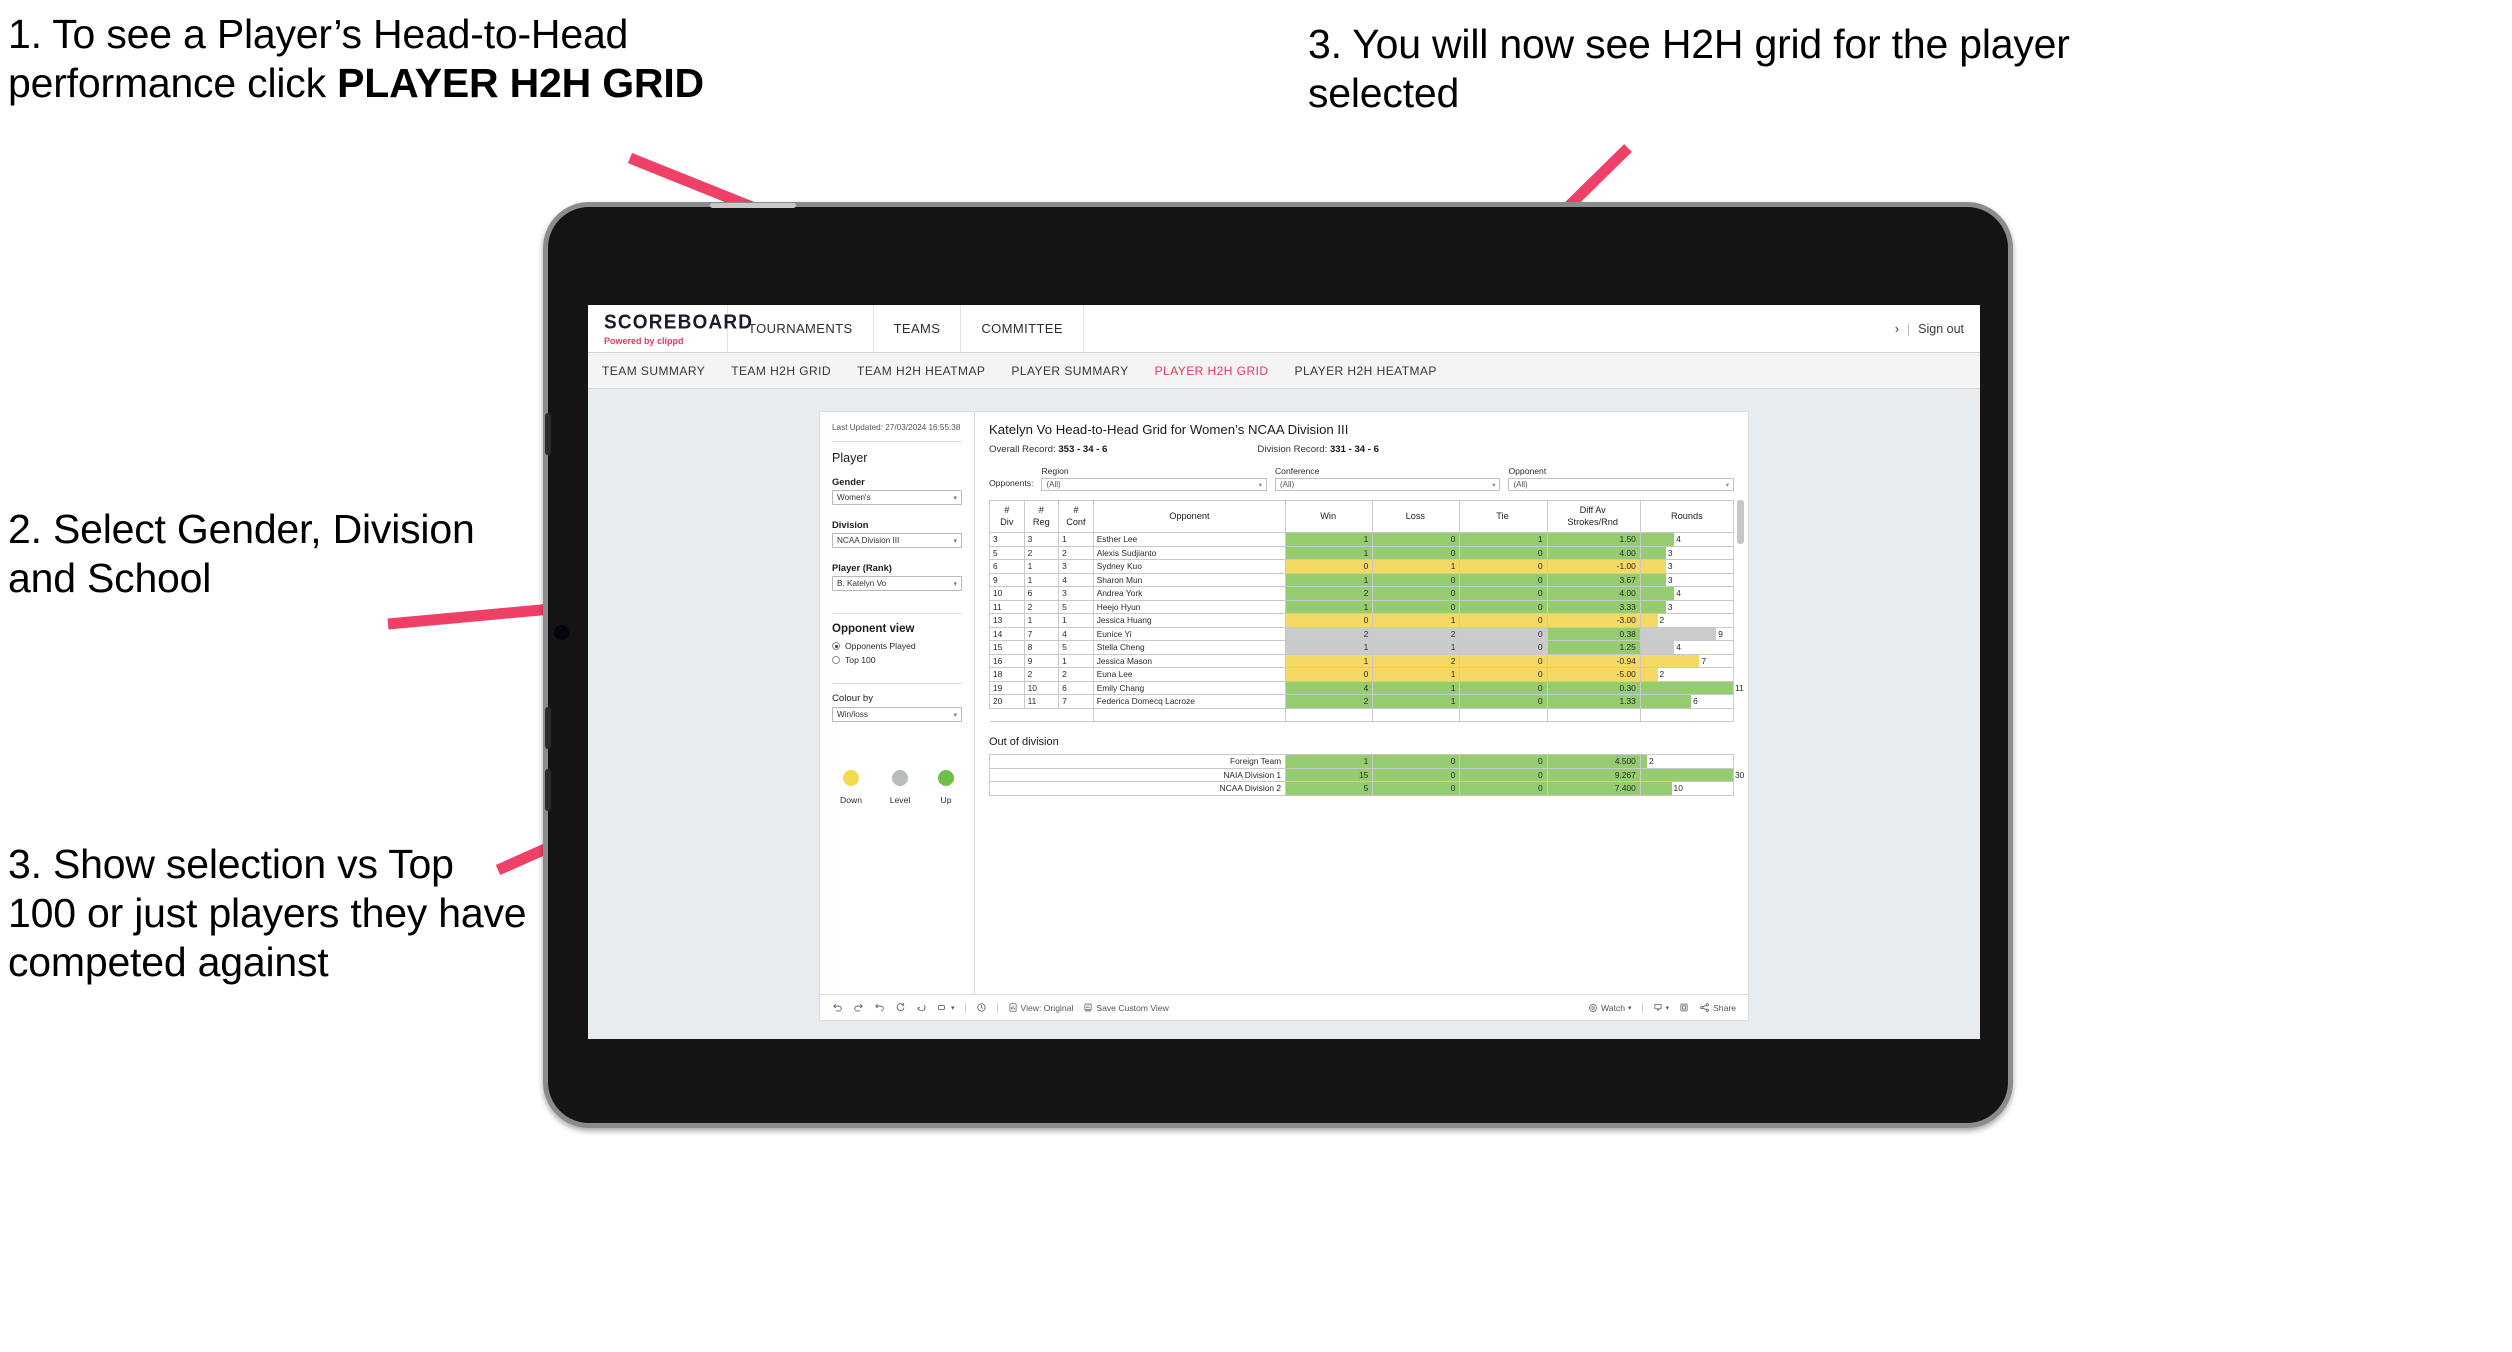 The image size is (2512, 1352). Describe the element at coordinates (897, 498) in the screenshot. I see `filter-gender-select: Women's ▾` at that location.